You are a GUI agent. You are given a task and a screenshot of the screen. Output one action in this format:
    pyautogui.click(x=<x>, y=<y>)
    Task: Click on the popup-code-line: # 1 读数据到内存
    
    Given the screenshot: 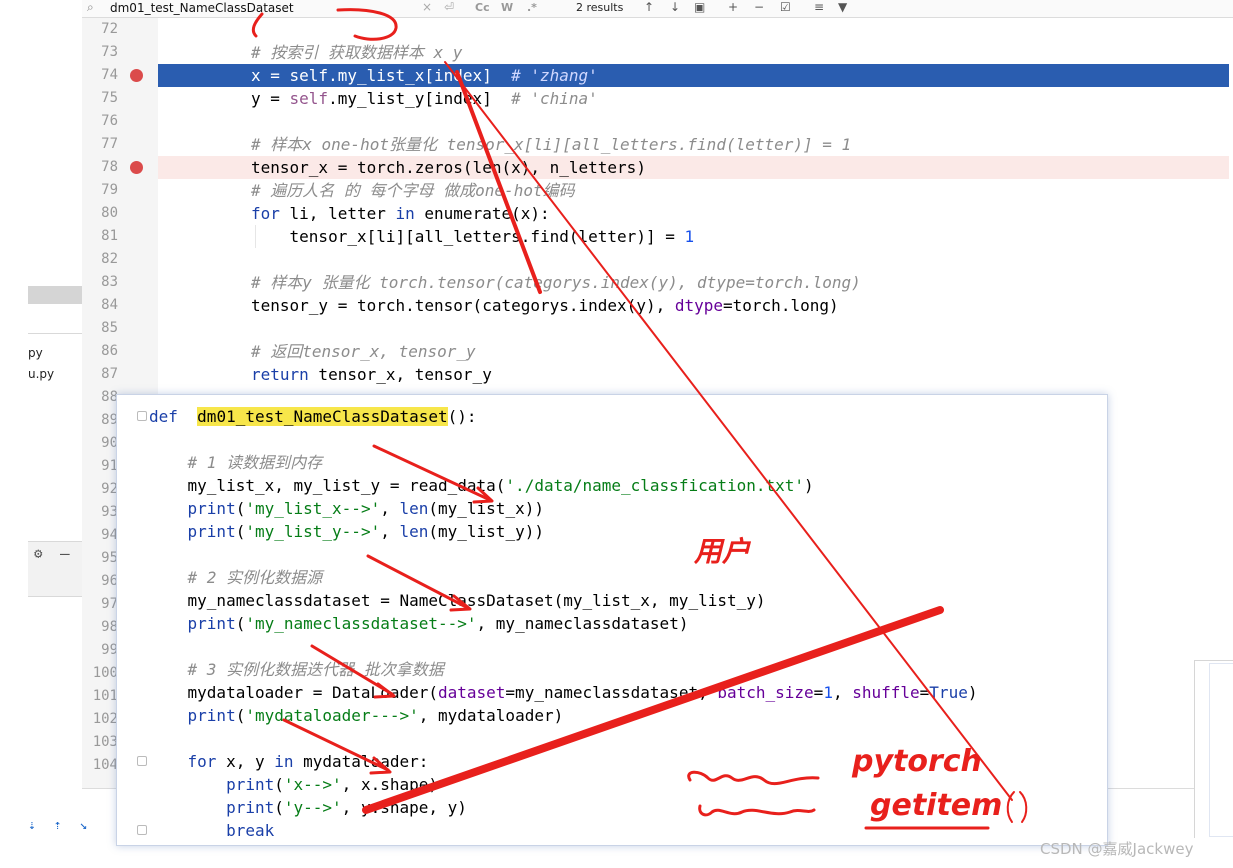 What is the action you would take?
    pyautogui.click(x=612, y=462)
    